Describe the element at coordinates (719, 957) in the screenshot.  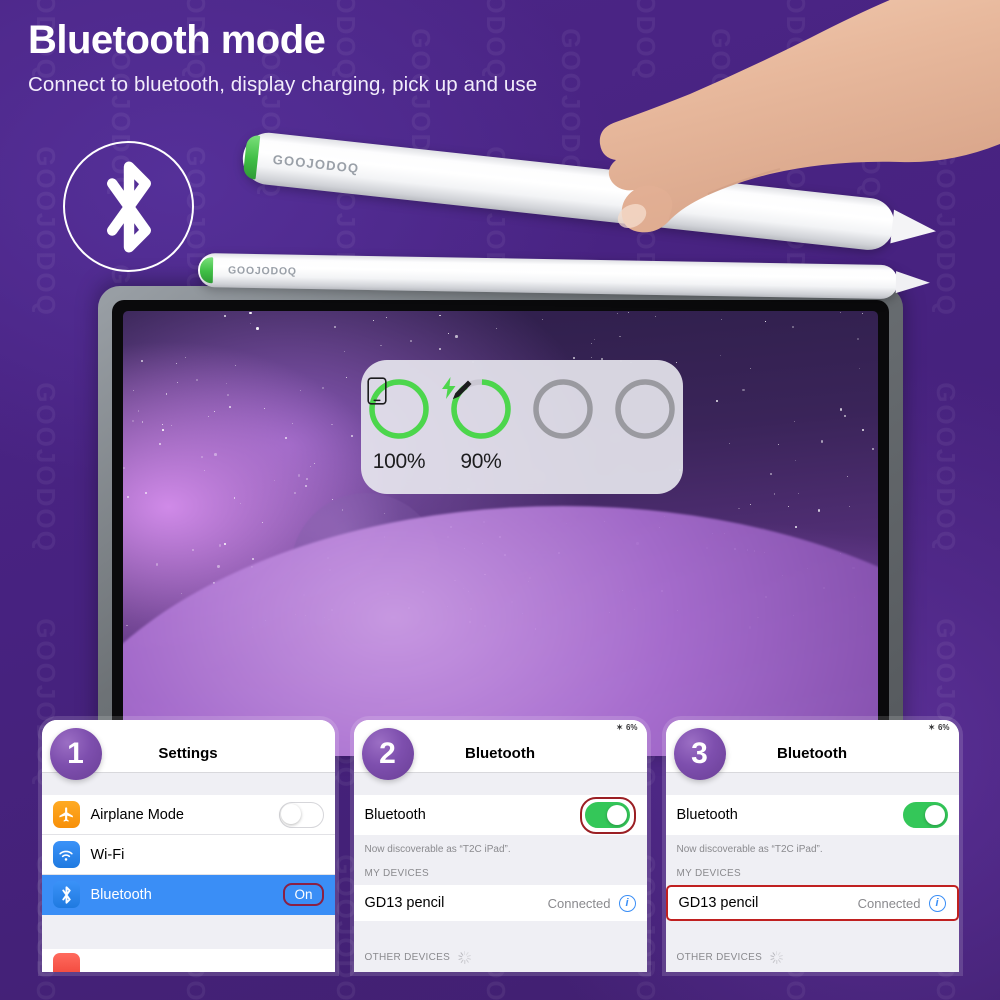
I see `other-devices-header: OTHER DEVICES` at that location.